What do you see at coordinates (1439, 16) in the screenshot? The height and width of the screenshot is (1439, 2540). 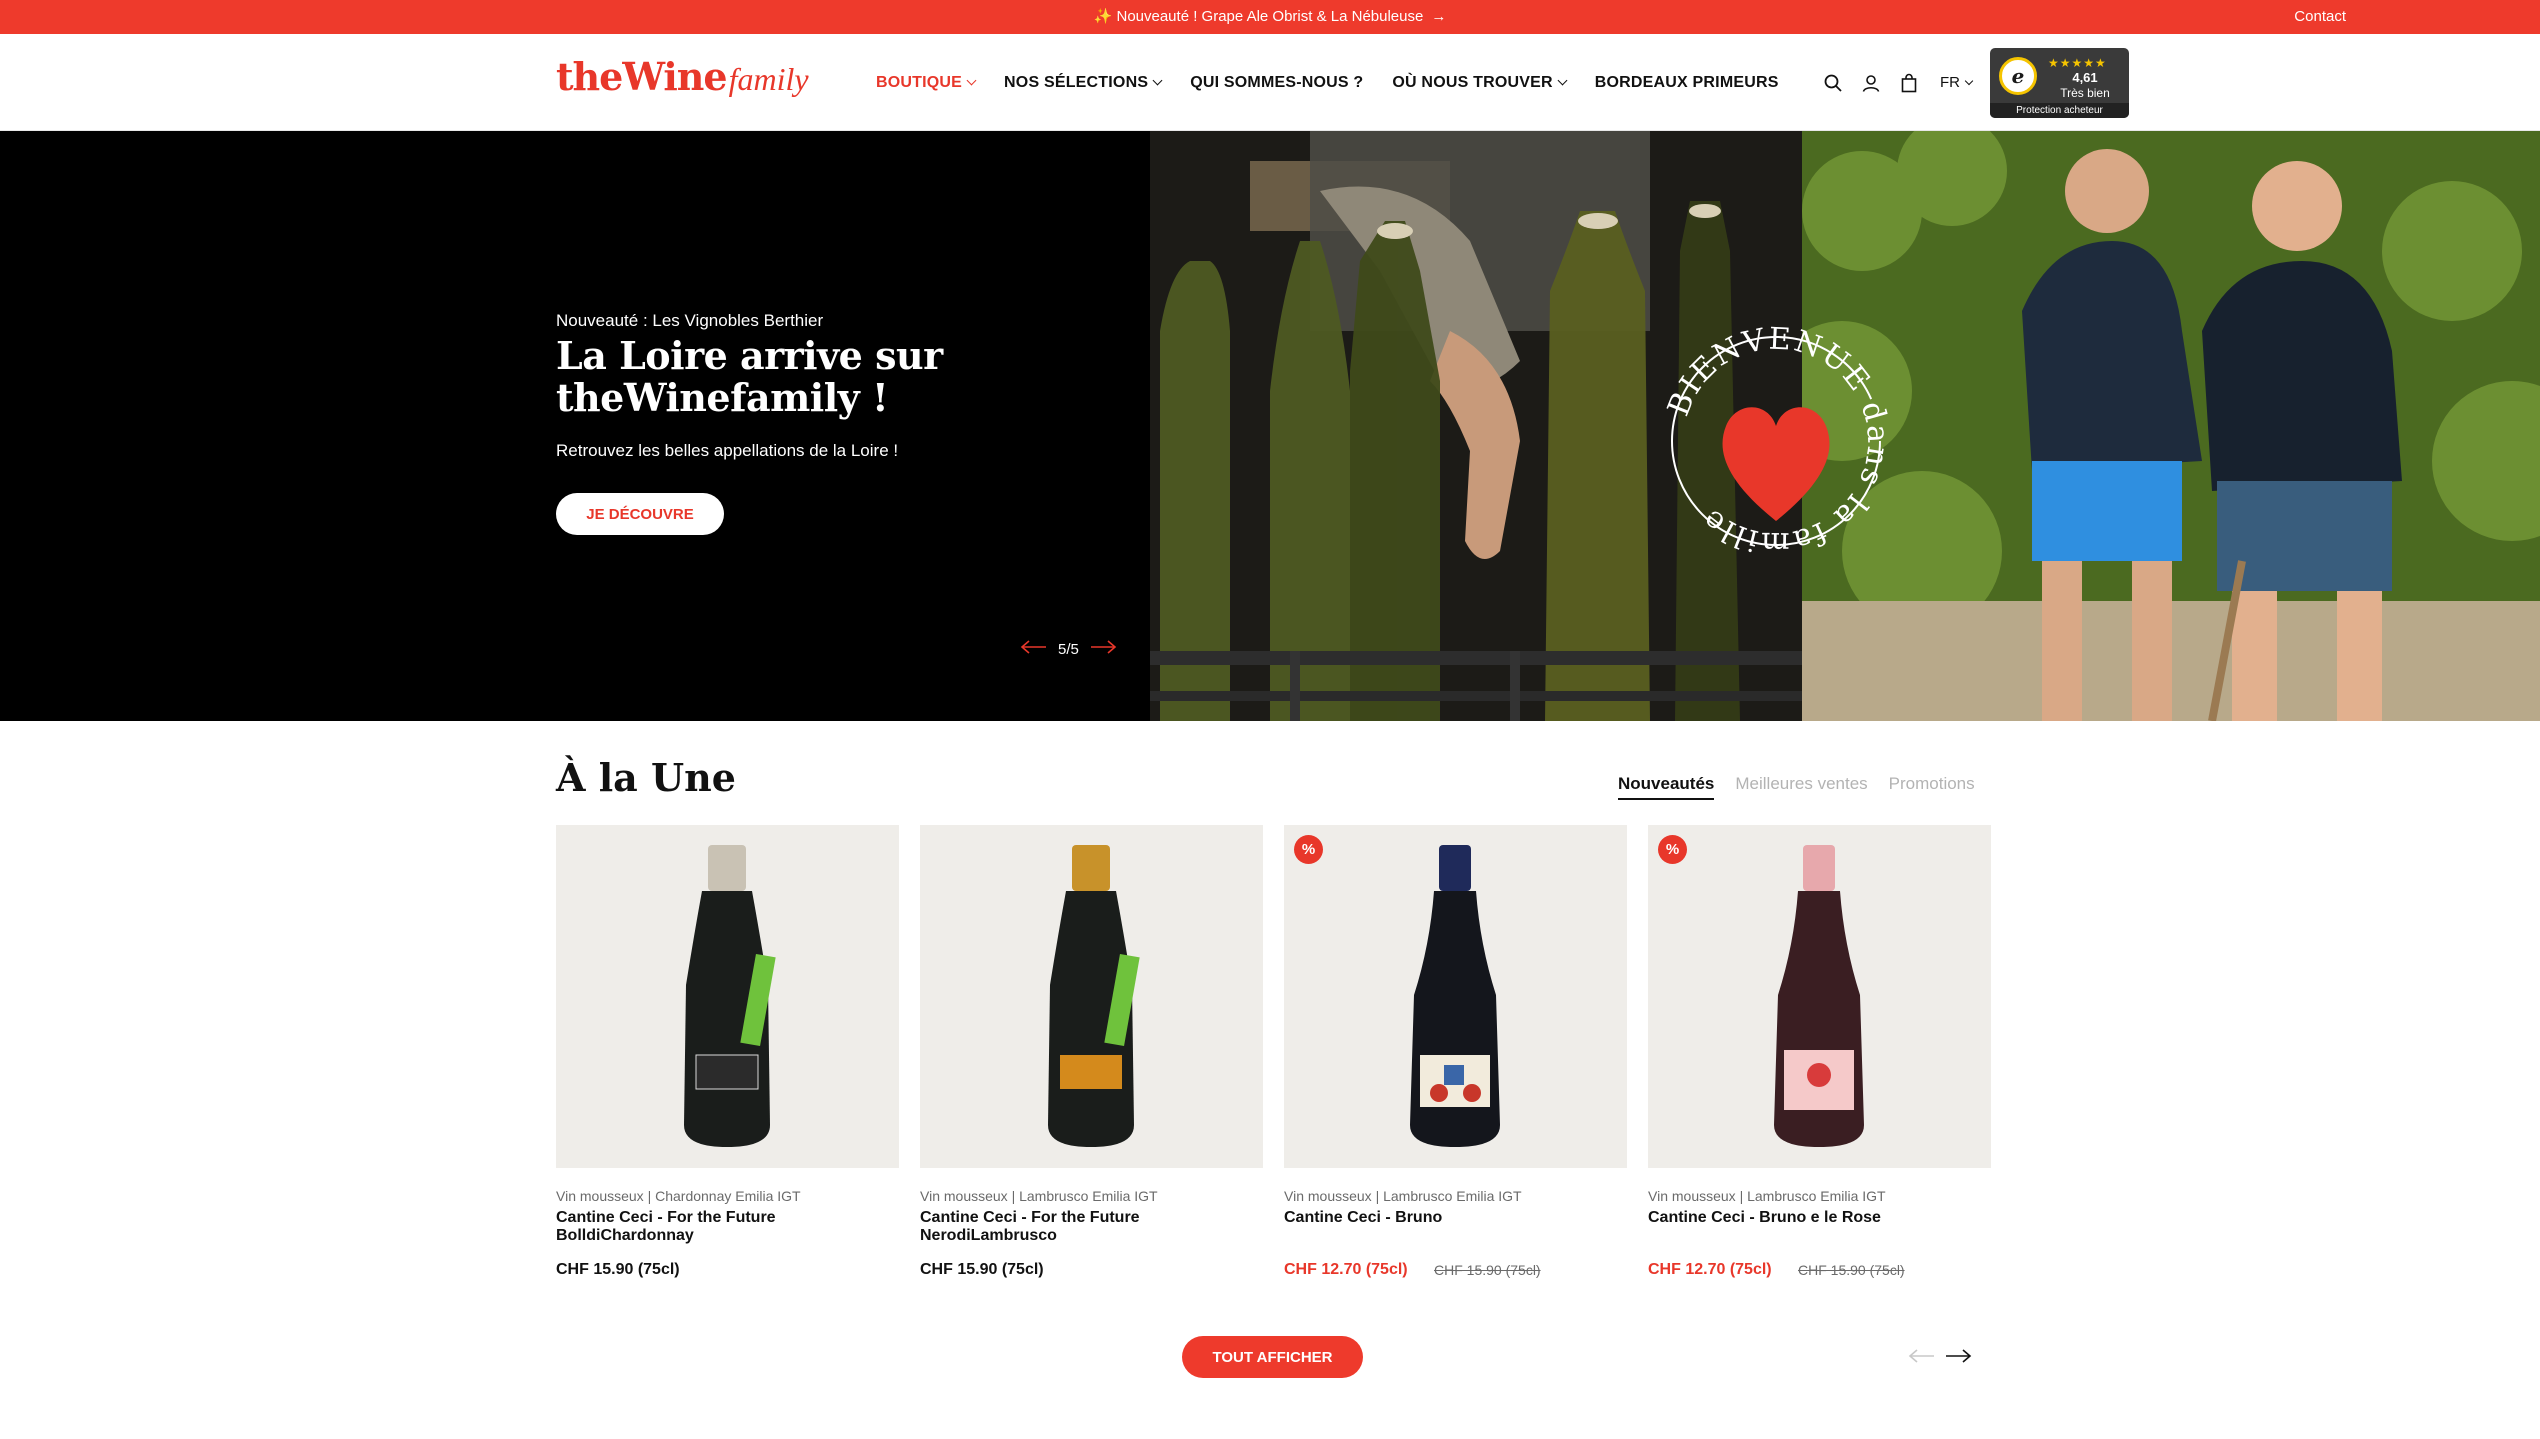 I see `arrow-right-icon: →` at bounding box center [1439, 16].